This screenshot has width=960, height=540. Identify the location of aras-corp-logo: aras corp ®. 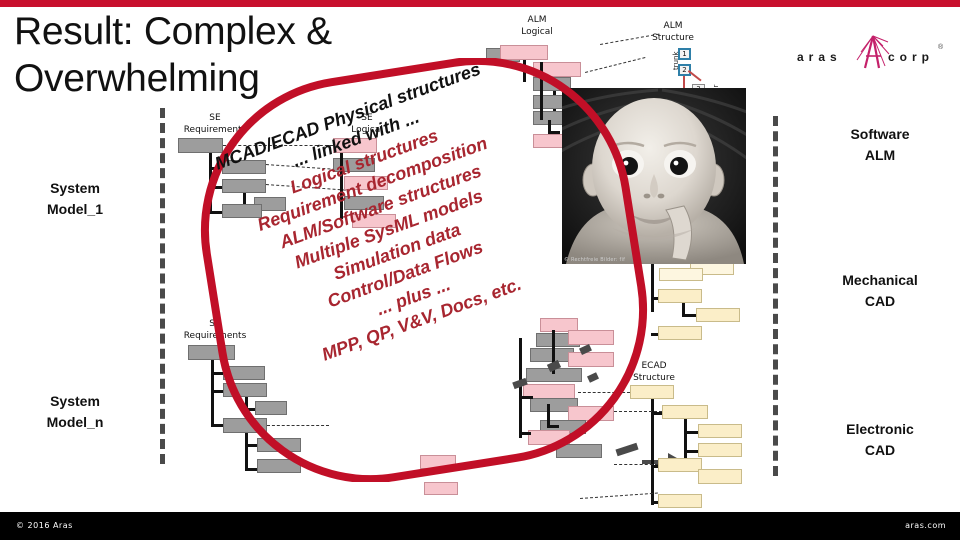
(871, 57).